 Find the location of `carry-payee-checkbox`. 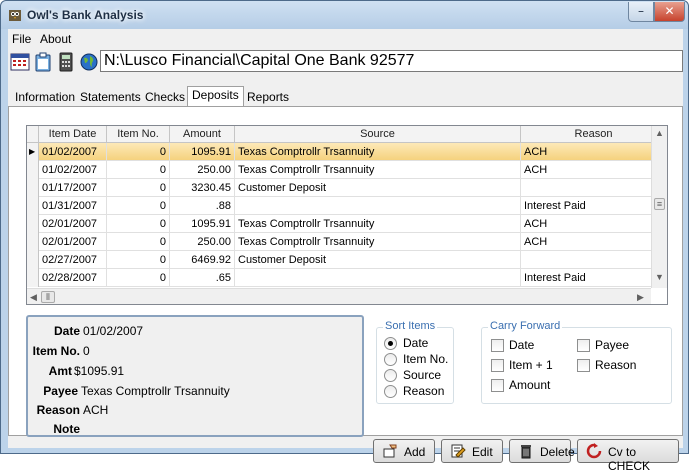

carry-payee-checkbox is located at coordinates (583, 345).